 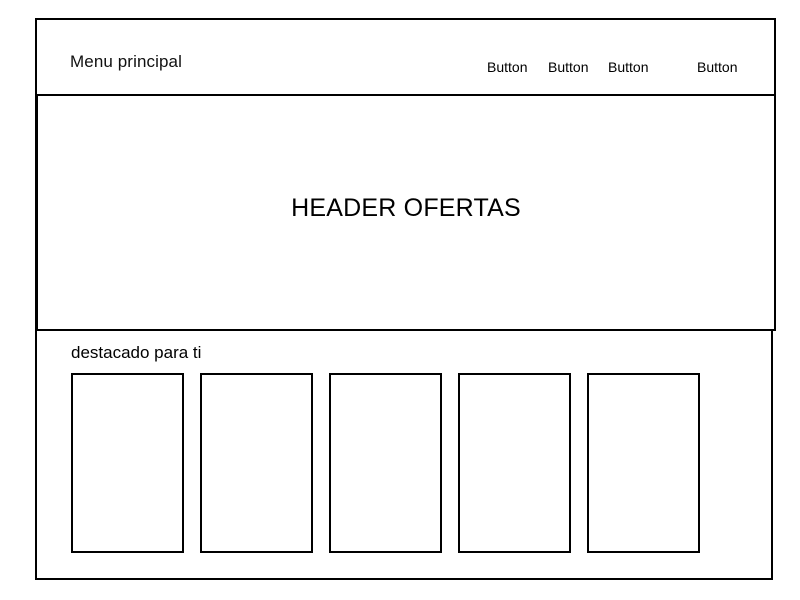 I want to click on offers-header-title: HEADER OFERTAS, so click(x=406, y=208).